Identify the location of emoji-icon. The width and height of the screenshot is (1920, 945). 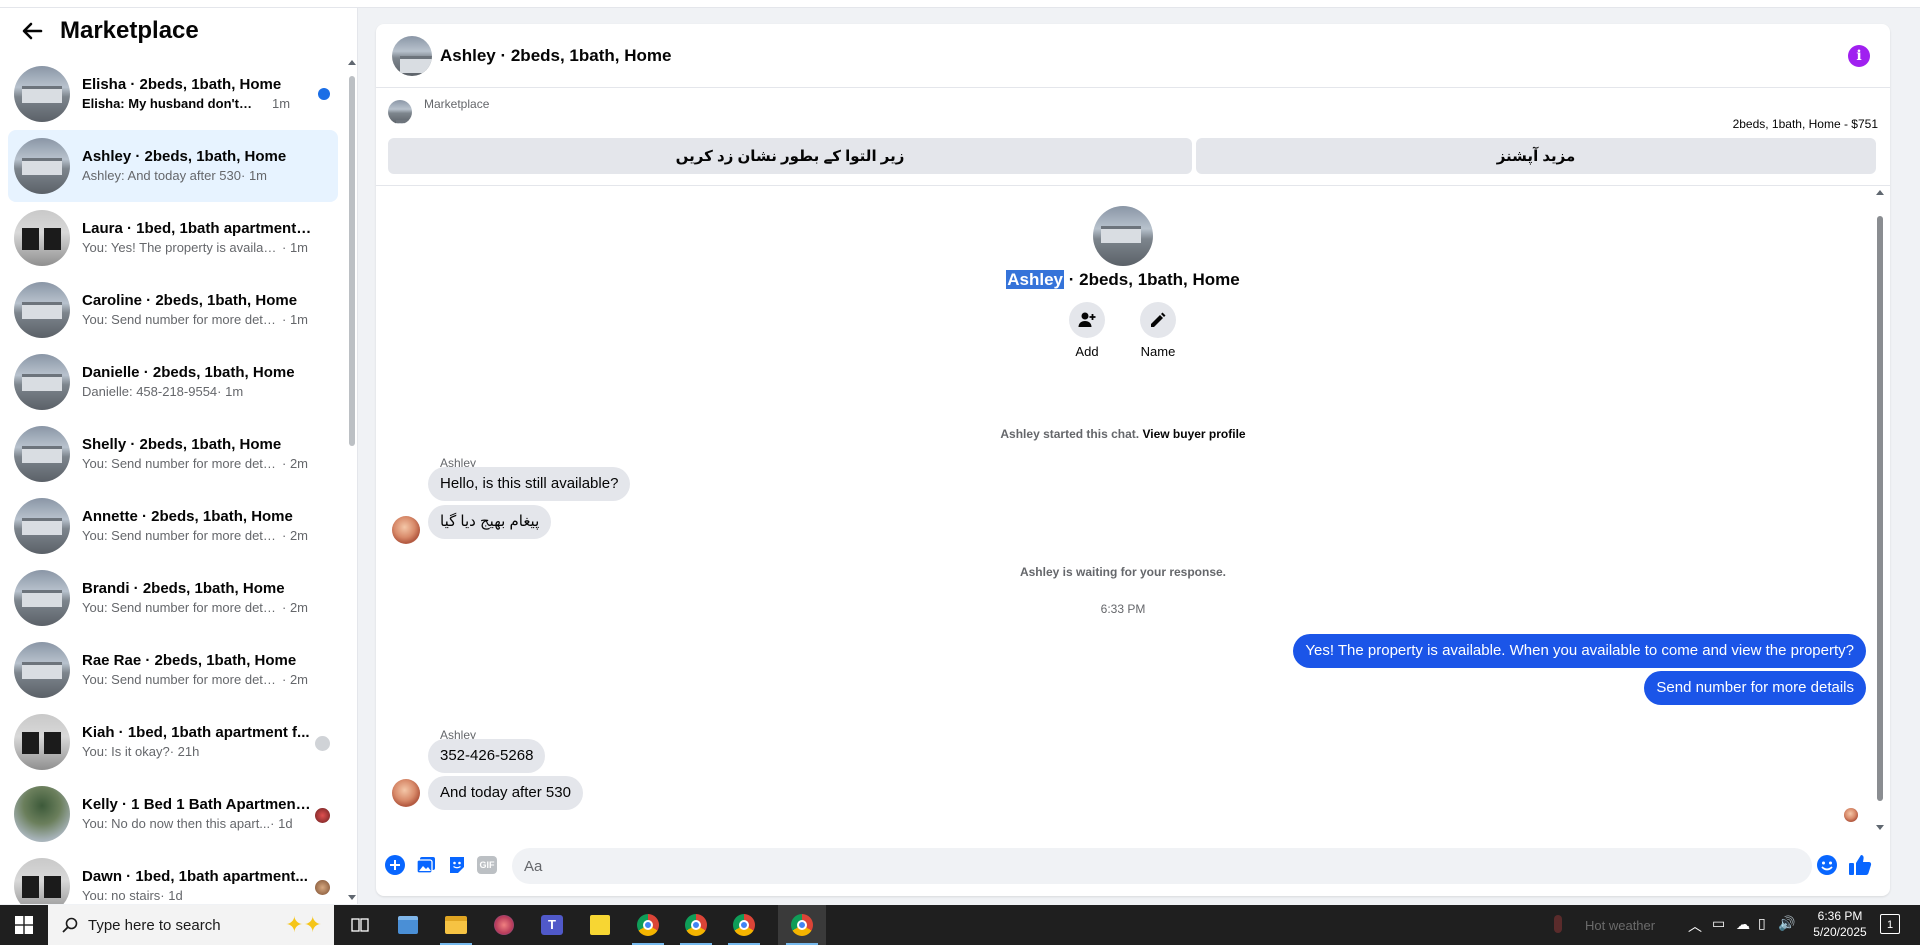
(1827, 865).